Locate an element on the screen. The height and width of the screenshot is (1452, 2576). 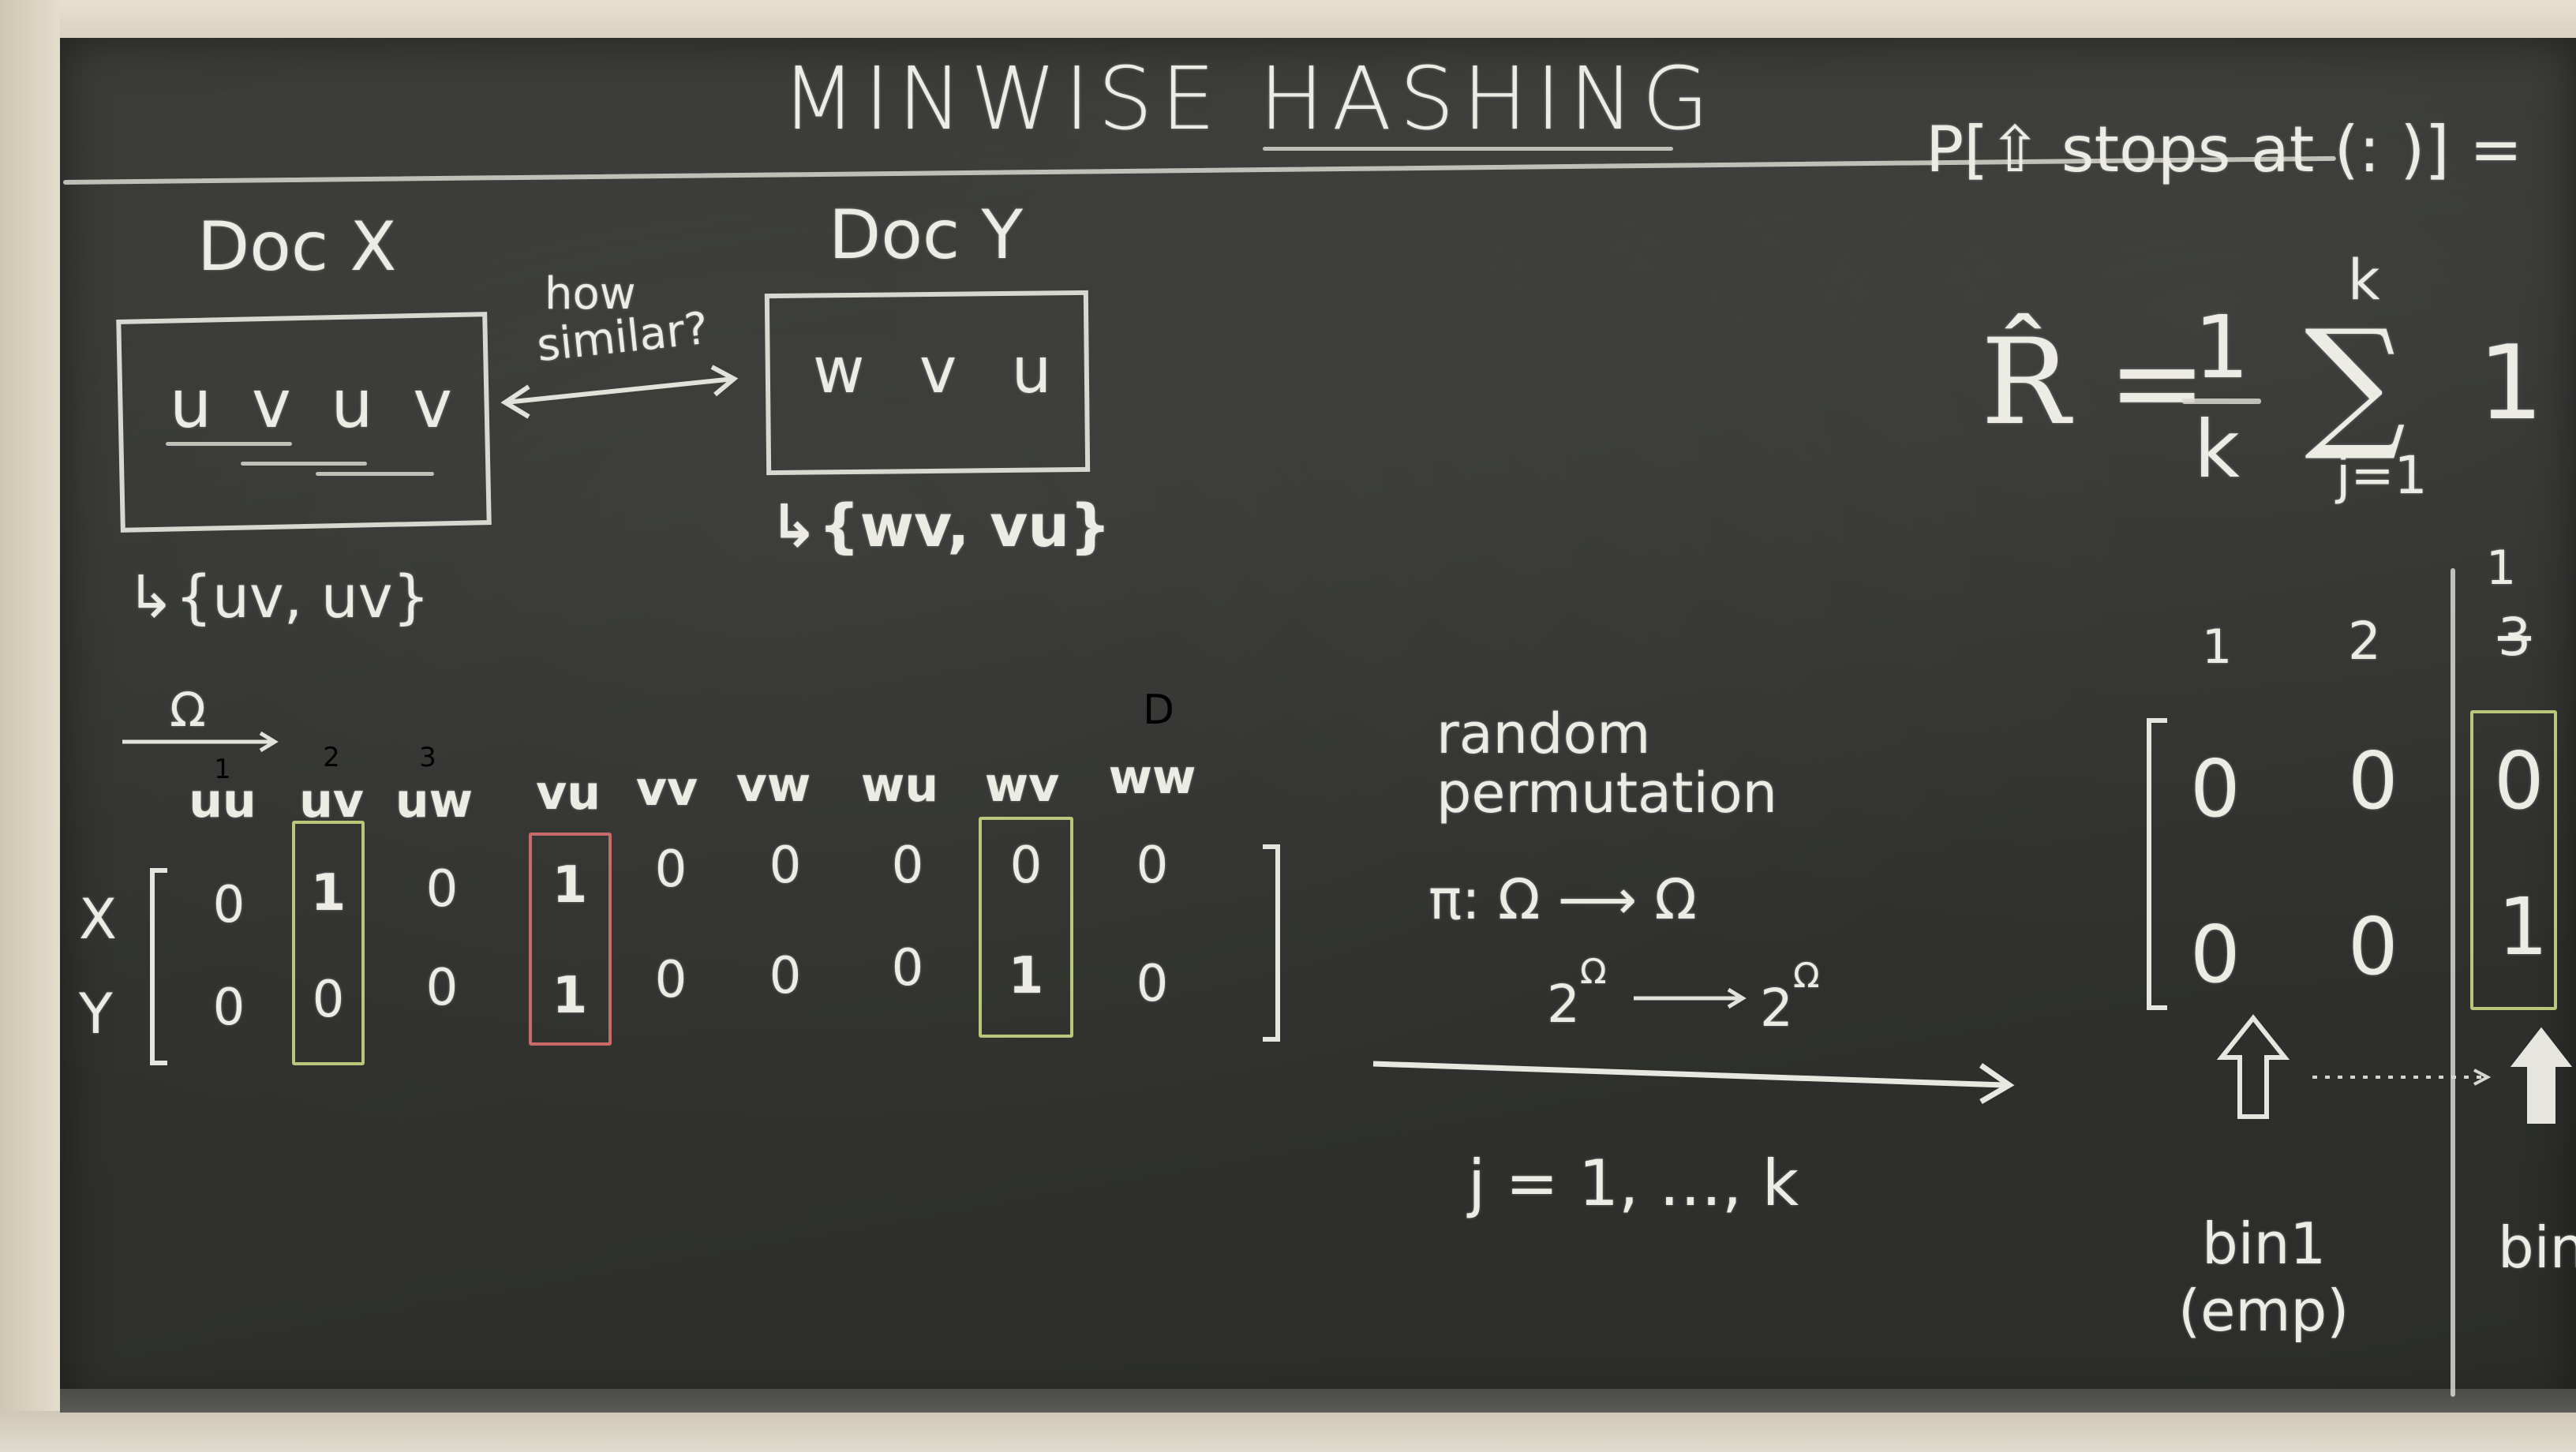
cell-x-wv: 0 is located at coordinates (1026, 865).